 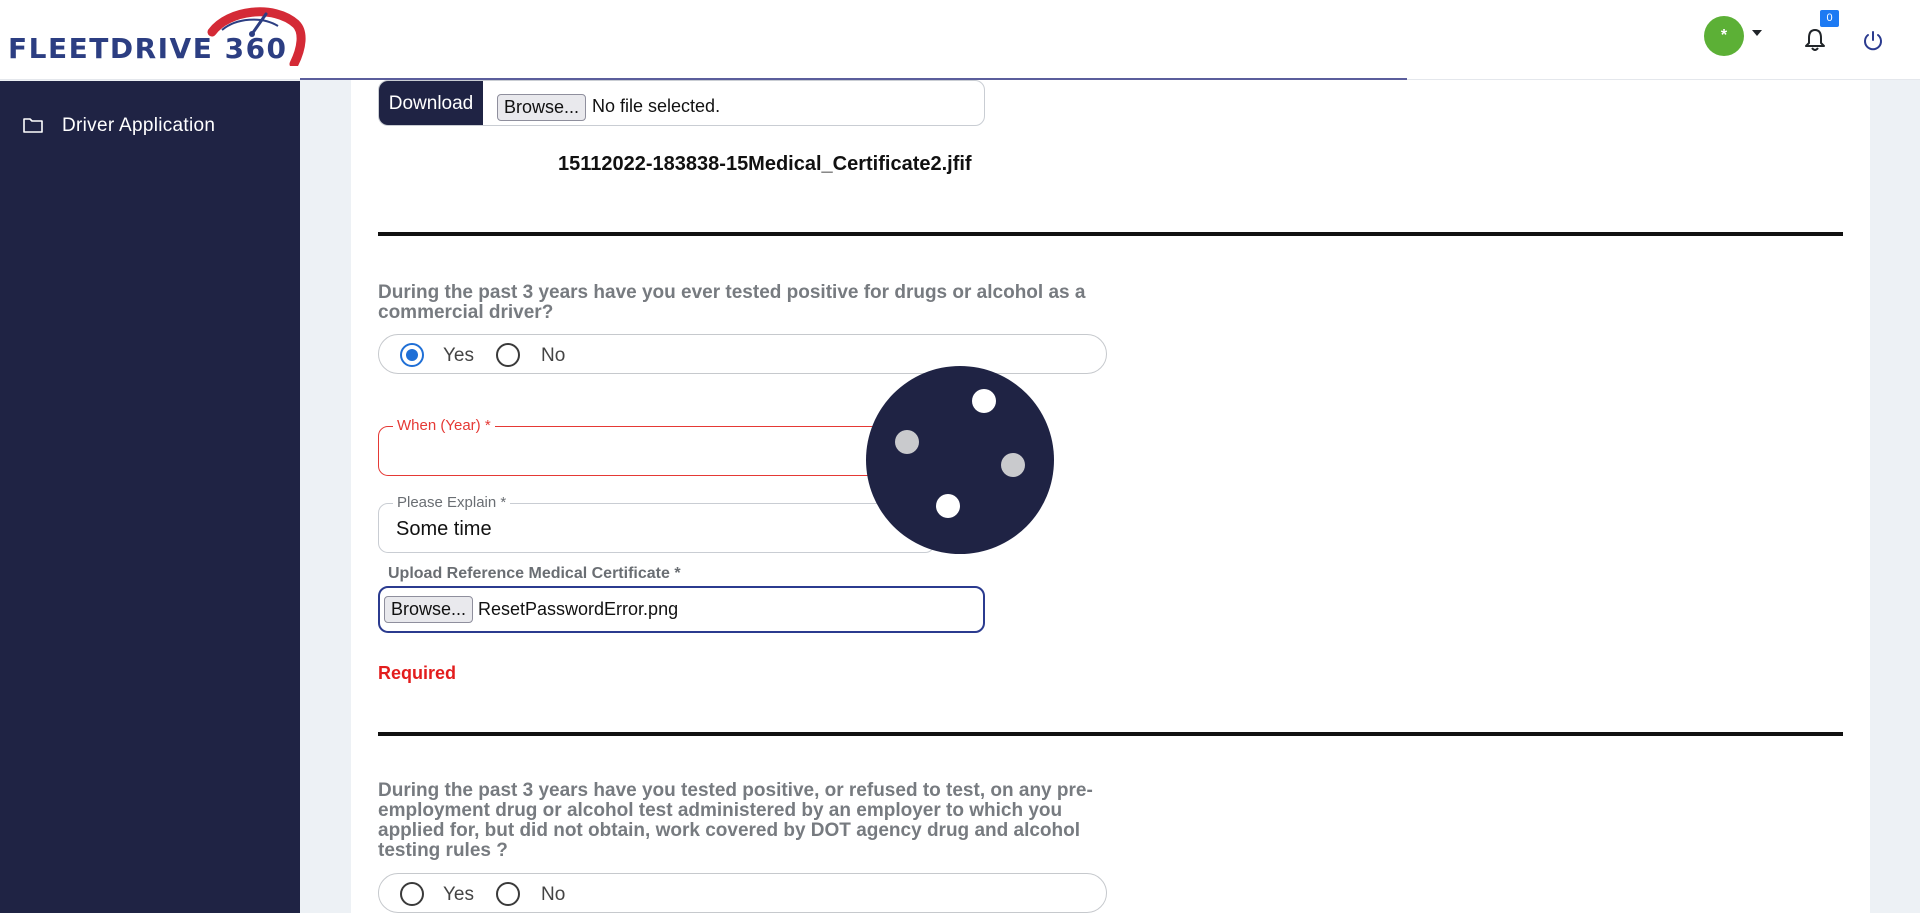 I want to click on medical-upload-label: Upload Reference Medical Certificate *, so click(x=534, y=573).